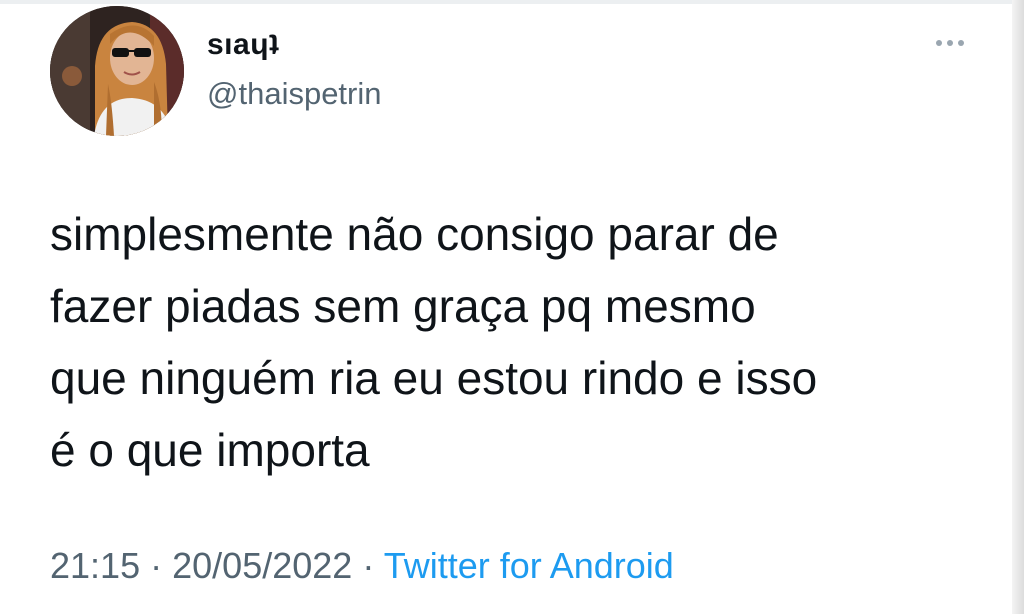 This screenshot has width=1024, height=614. Describe the element at coordinates (529, 565) in the screenshot. I see `tweet-source-link: Twitter for Android` at that location.